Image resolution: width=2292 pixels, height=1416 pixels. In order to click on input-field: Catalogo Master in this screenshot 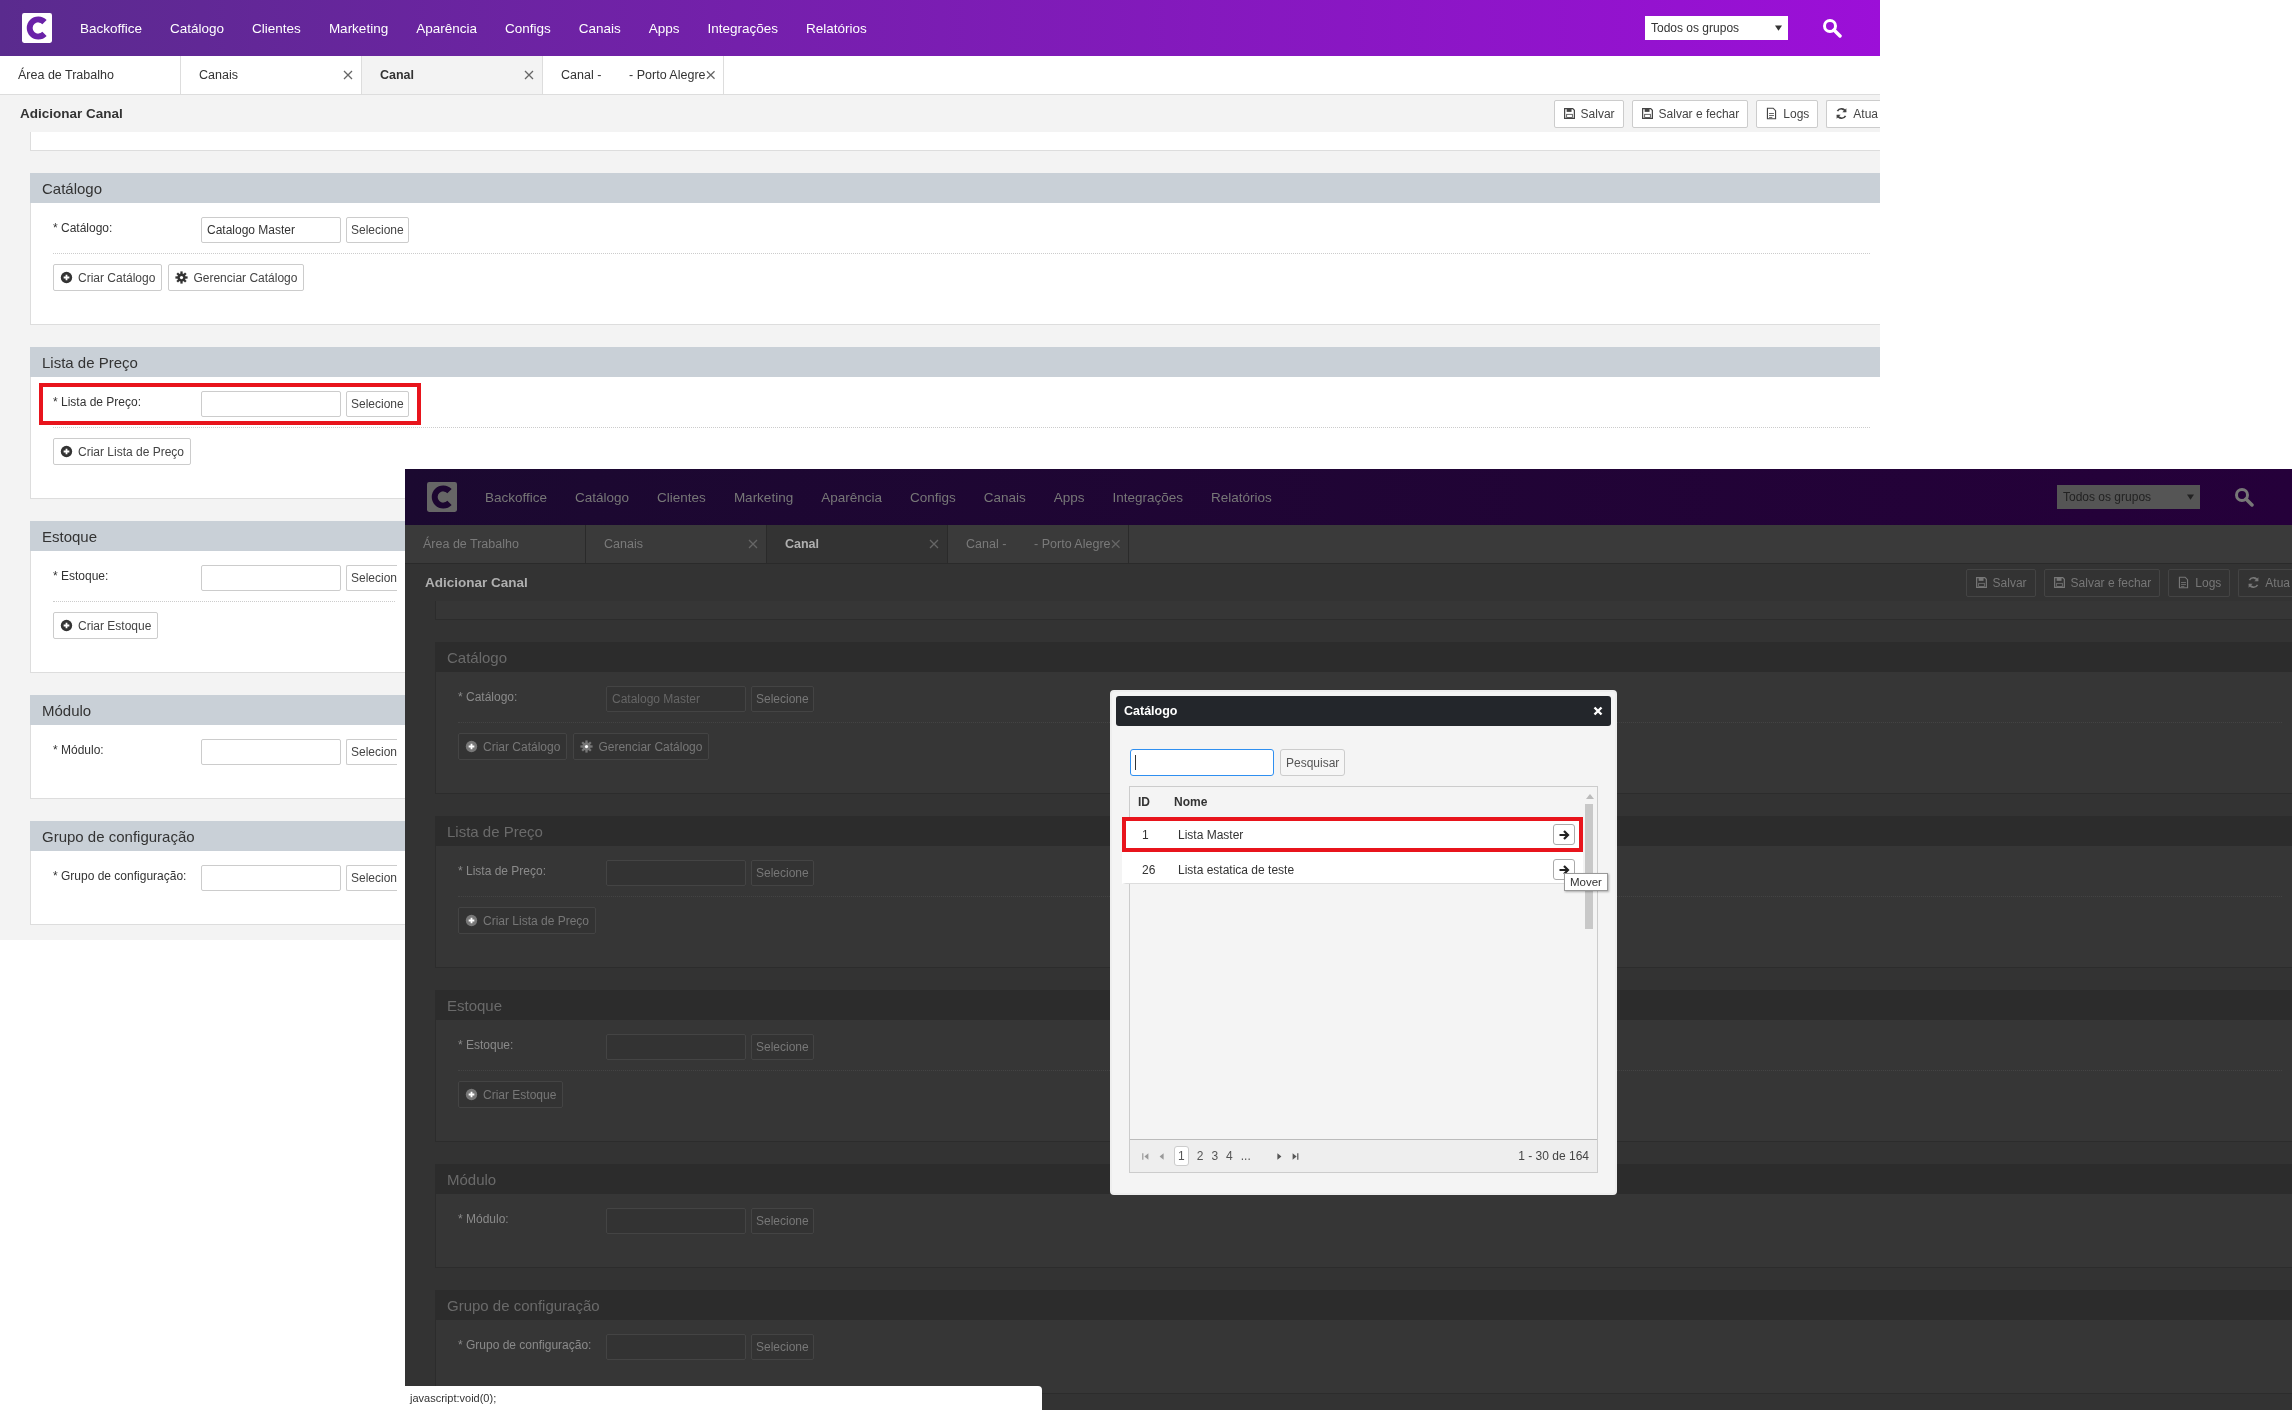, I will do `click(271, 230)`.